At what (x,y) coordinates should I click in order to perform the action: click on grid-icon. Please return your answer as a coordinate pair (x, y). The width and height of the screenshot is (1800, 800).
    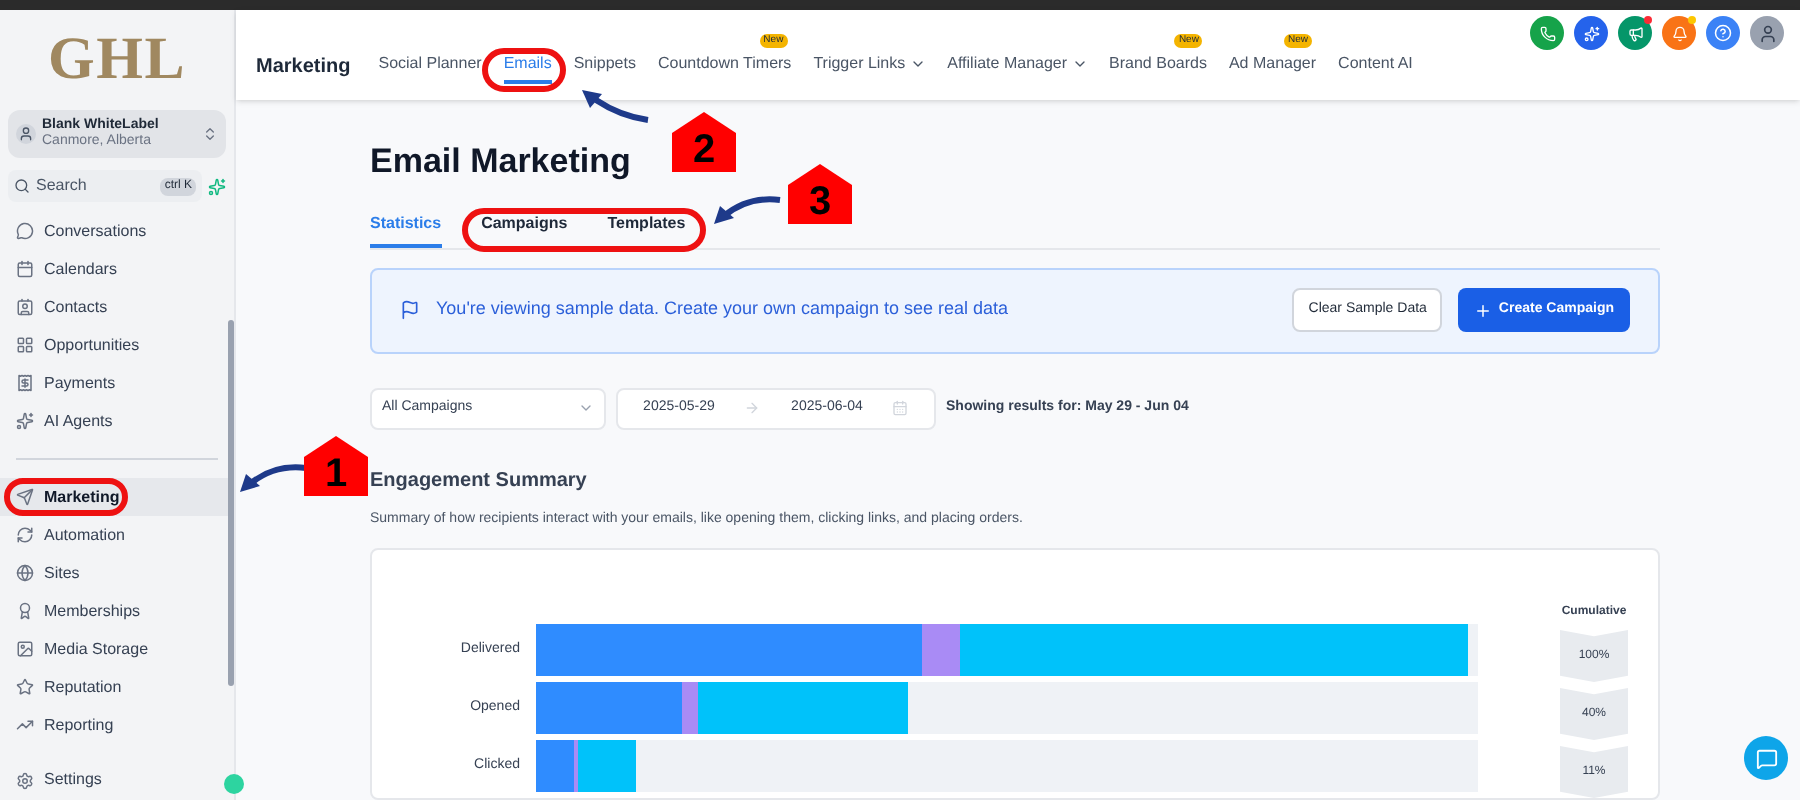
    Looking at the image, I should click on (25, 345).